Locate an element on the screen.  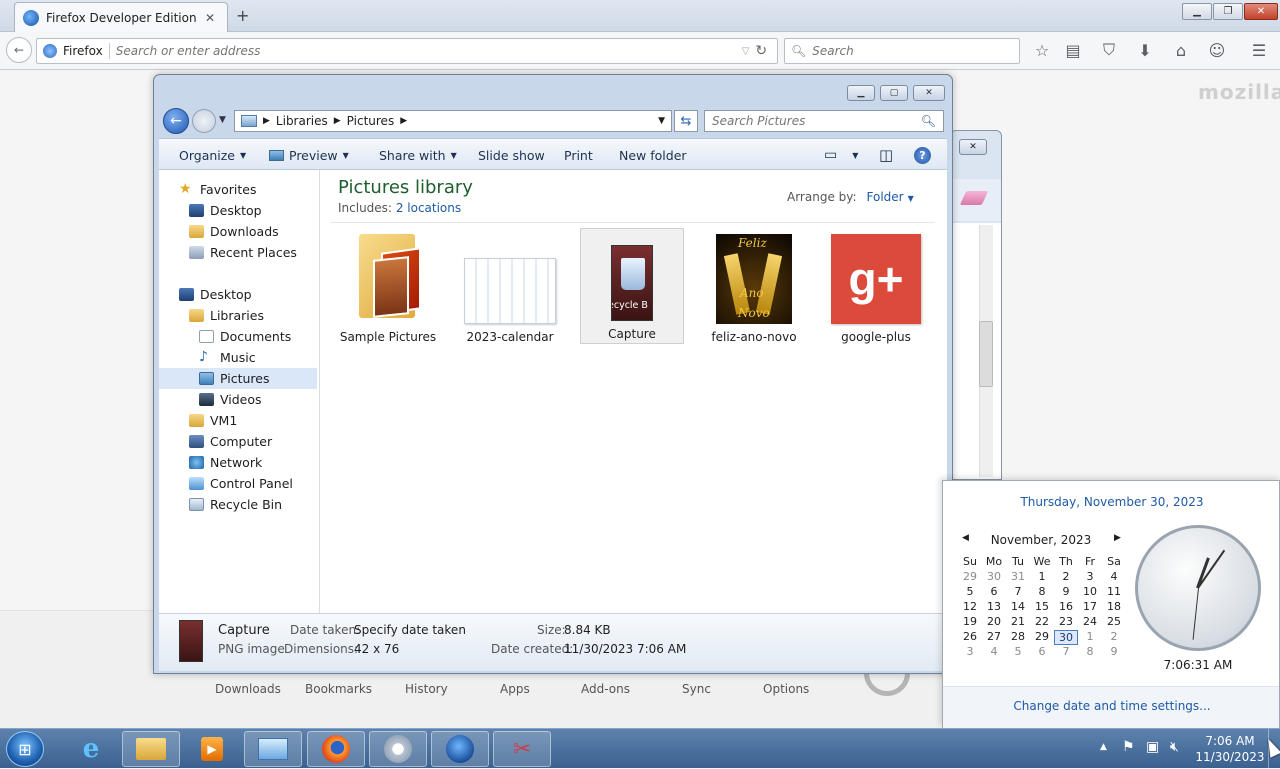
calendar-day: 10 is located at coordinates (1090, 592).